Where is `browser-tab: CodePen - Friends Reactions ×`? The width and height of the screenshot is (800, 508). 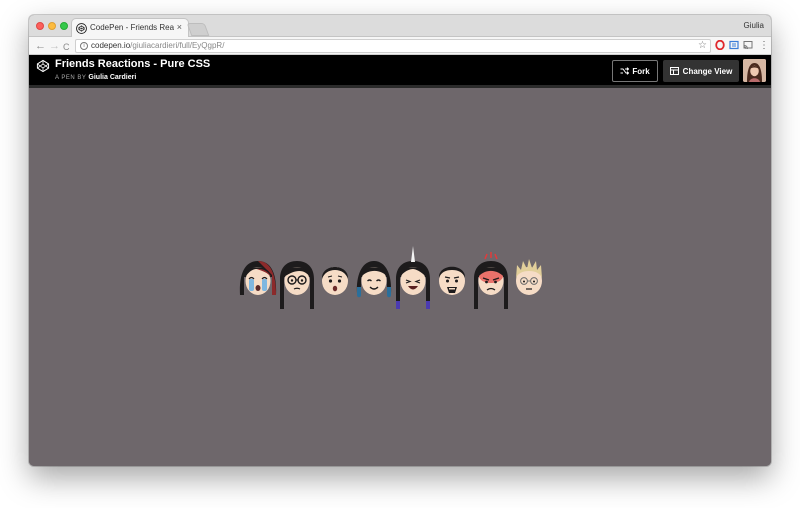 browser-tab: CodePen - Friends Reactions × is located at coordinates (130, 28).